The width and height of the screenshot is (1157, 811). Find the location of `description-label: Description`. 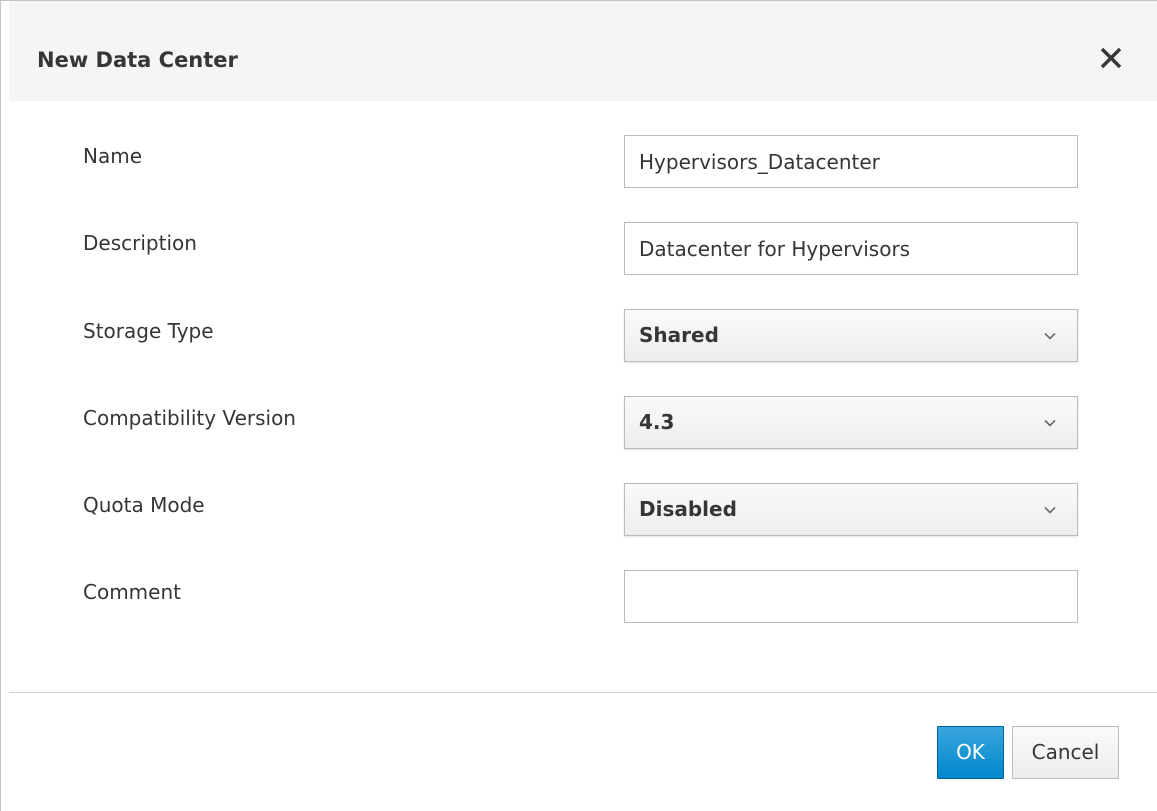

description-label: Description is located at coordinates (140, 243).